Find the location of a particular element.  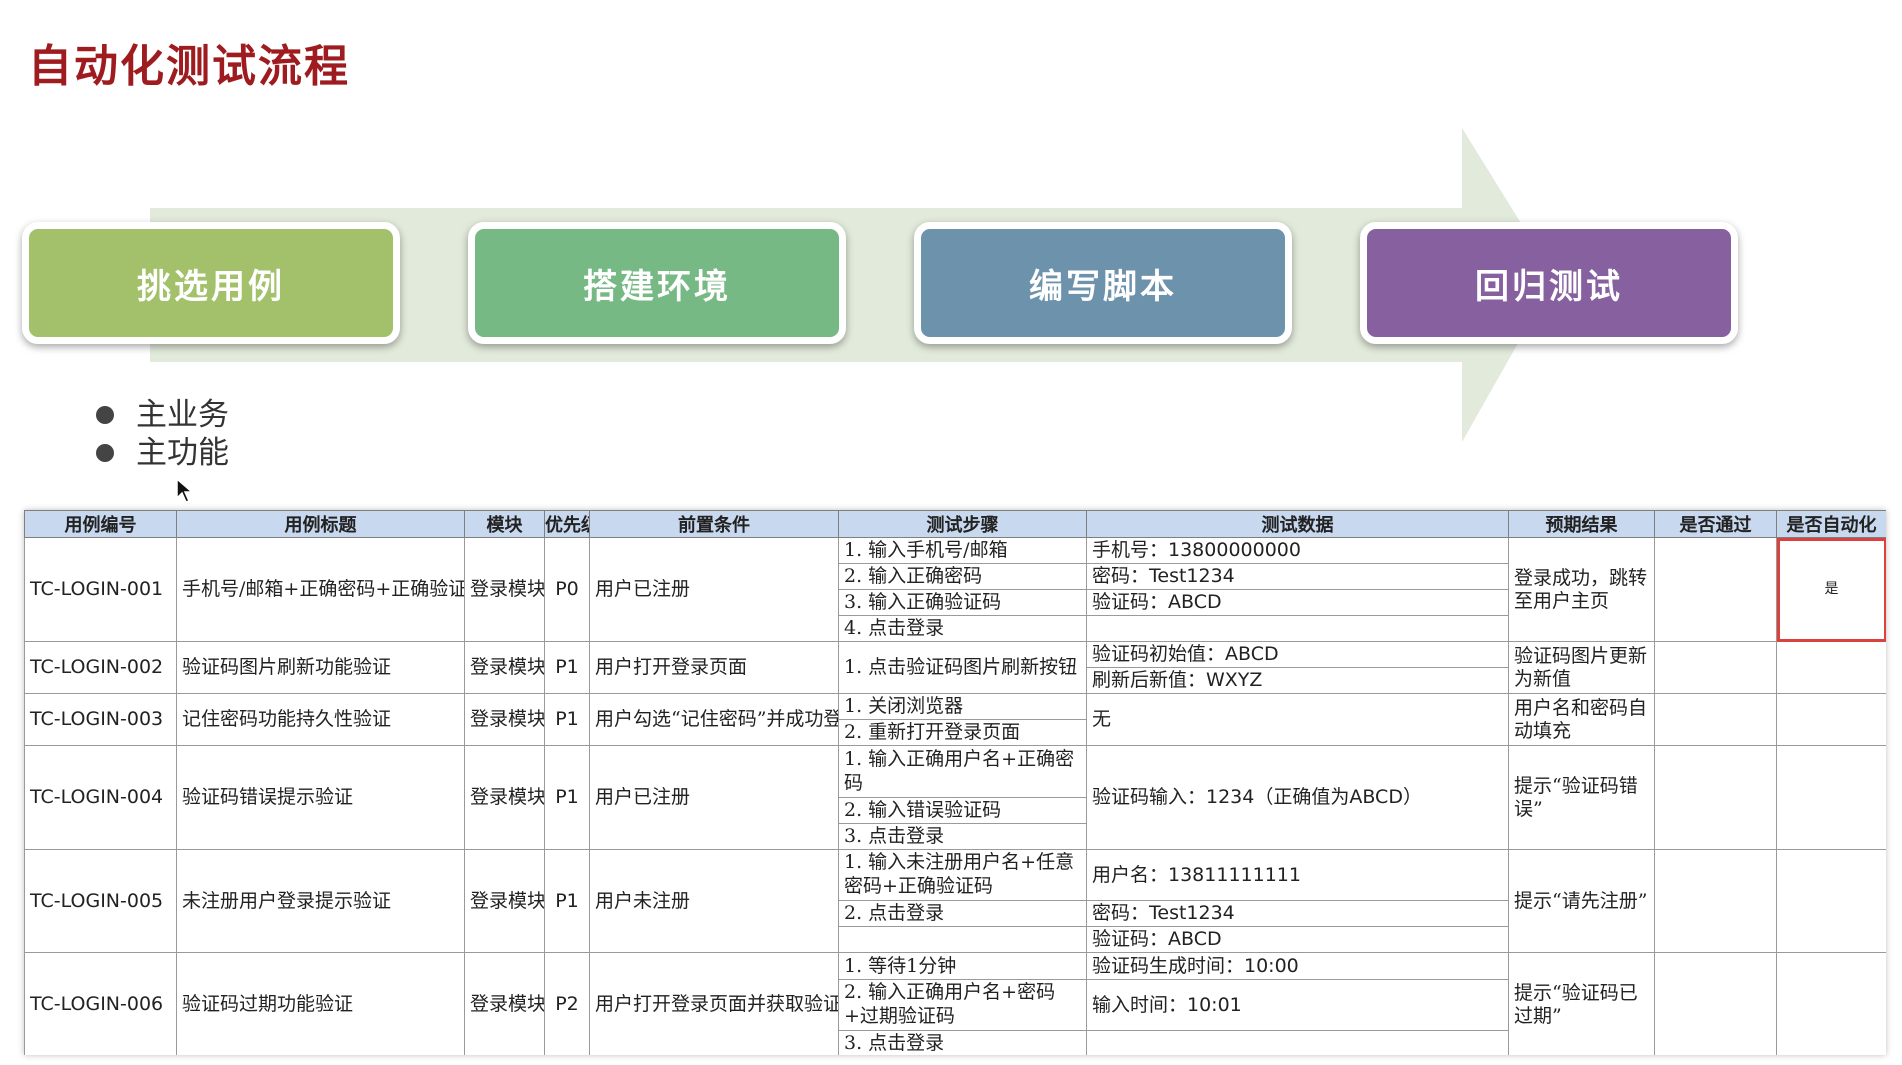

step-label: 挑选用例 is located at coordinates (211, 286).